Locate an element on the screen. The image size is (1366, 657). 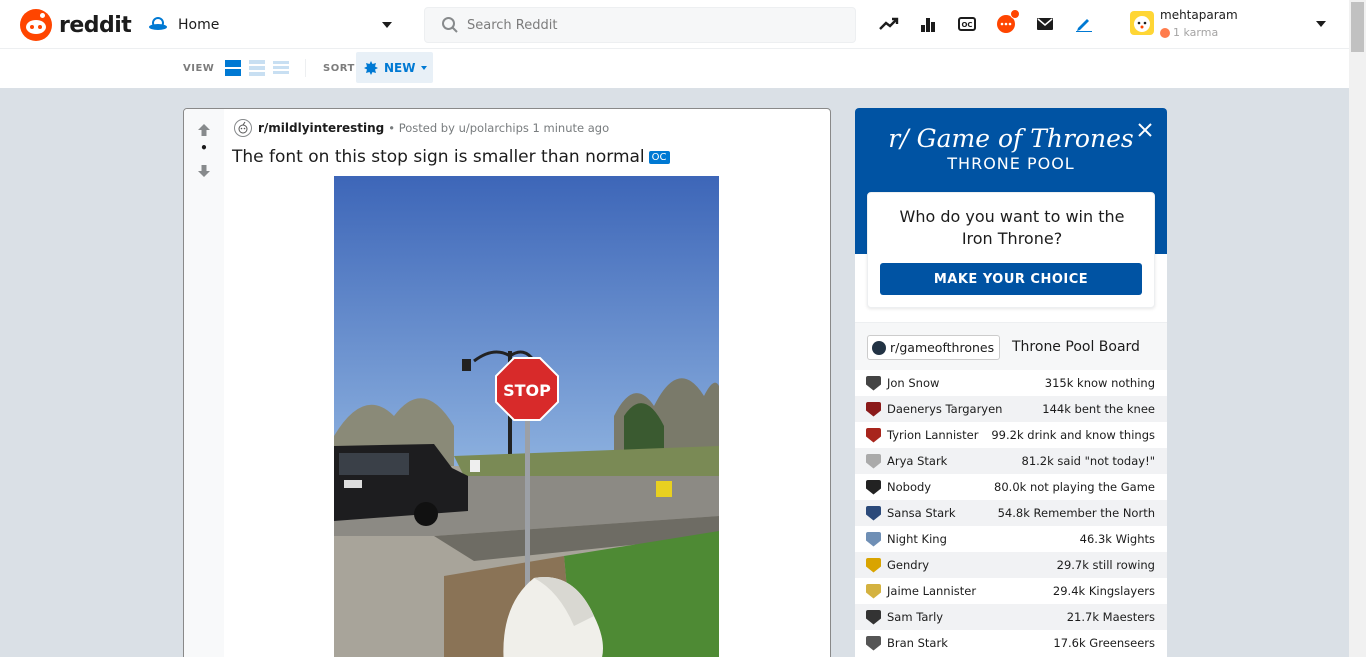
classic-view-icon is located at coordinates (257, 68).